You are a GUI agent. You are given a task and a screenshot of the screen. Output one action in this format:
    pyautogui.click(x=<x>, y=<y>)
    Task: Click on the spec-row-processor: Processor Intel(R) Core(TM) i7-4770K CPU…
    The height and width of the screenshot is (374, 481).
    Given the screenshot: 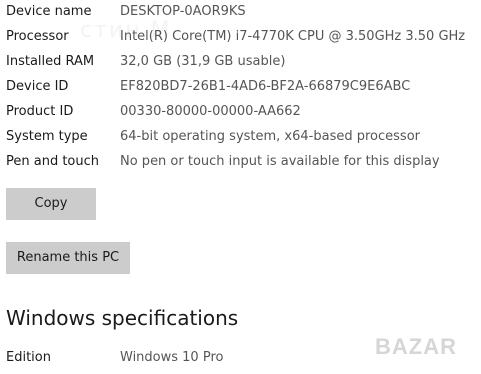 What is the action you would take?
    pyautogui.click(x=241, y=37)
    